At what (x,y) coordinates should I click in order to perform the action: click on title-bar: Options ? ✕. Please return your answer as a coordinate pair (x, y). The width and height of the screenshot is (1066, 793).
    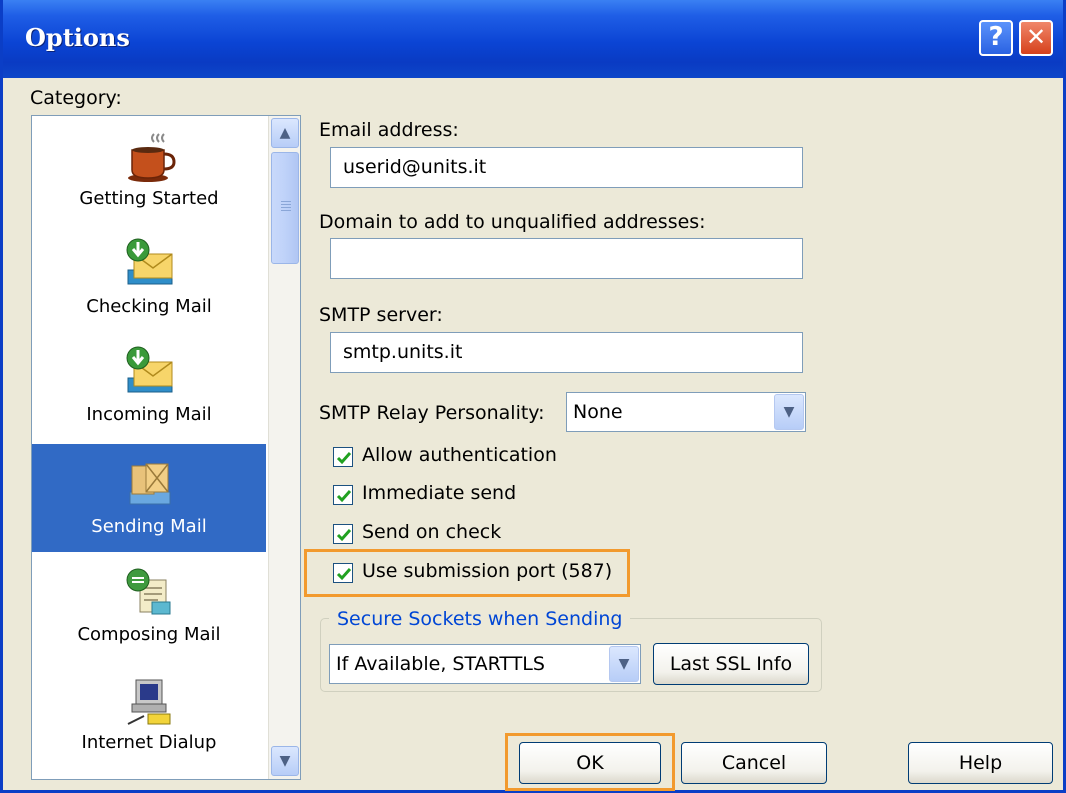
    Looking at the image, I should click on (533, 39).